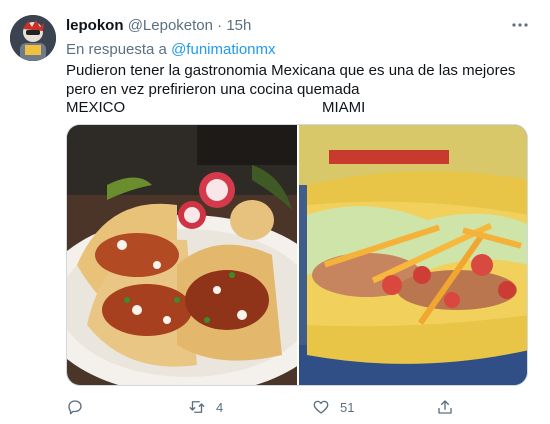 Image resolution: width=550 pixels, height=424 pixels. What do you see at coordinates (116, 49) in the screenshot?
I see `reply-prefix: En respuesta a` at bounding box center [116, 49].